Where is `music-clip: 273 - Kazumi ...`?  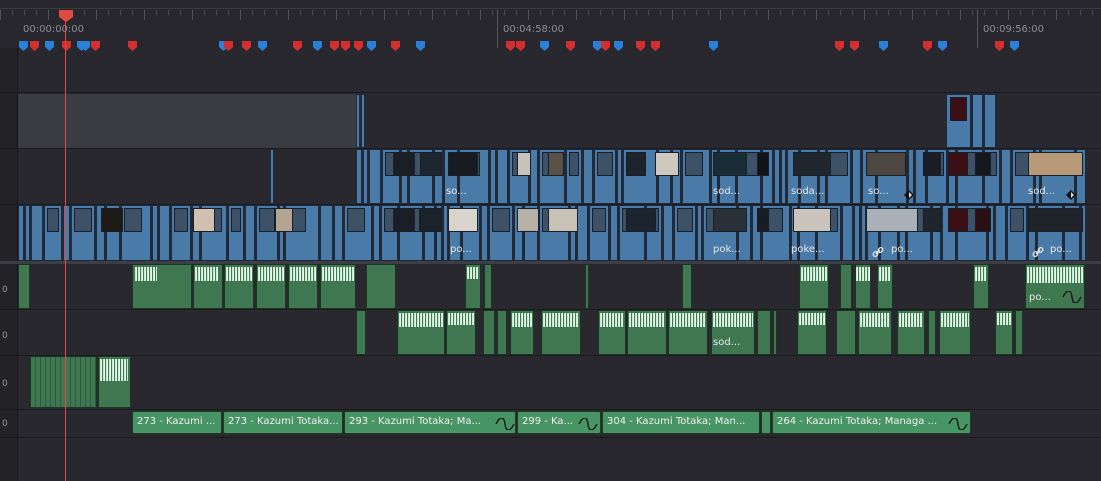
music-clip: 273 - Kazumi ... is located at coordinates (177, 422).